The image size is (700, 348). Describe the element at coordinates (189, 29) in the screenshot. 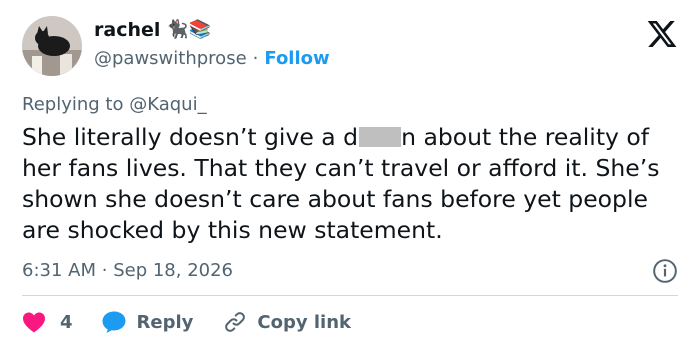

I see `name-emojis: 🐈‍⬛📚` at that location.